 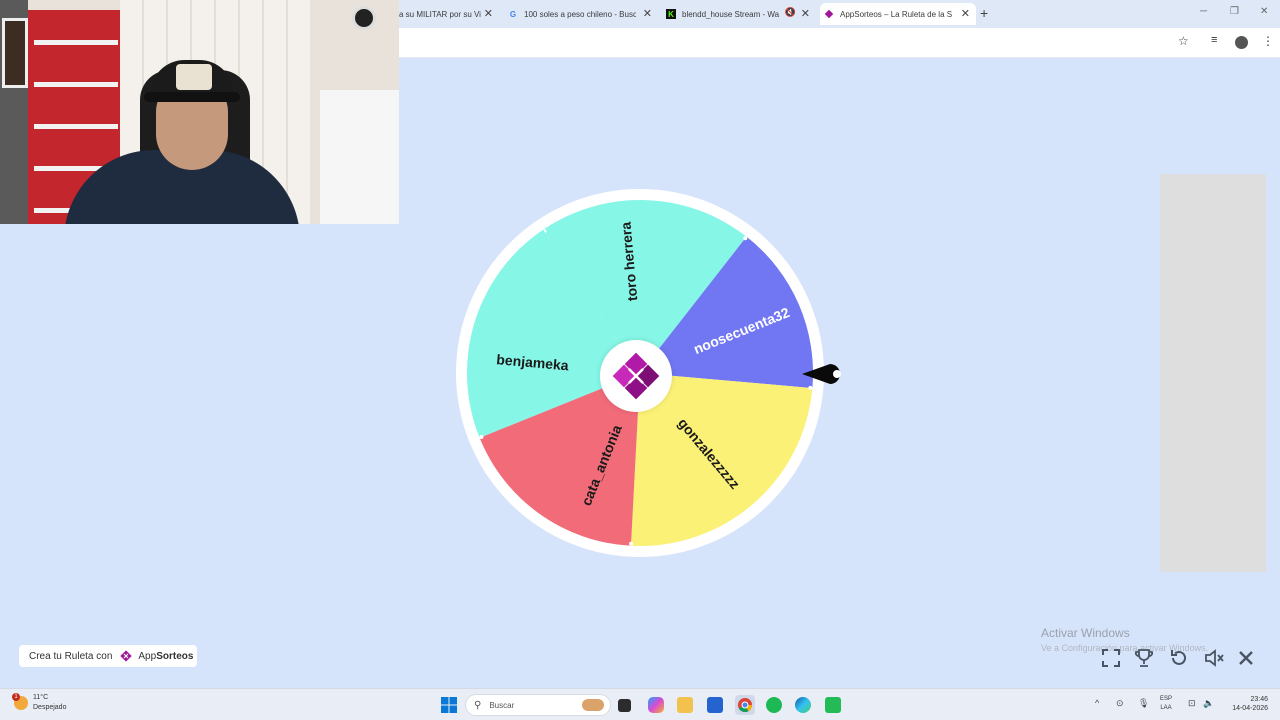 I want to click on tray-overflow-icon: ^, so click(x=1097, y=703).